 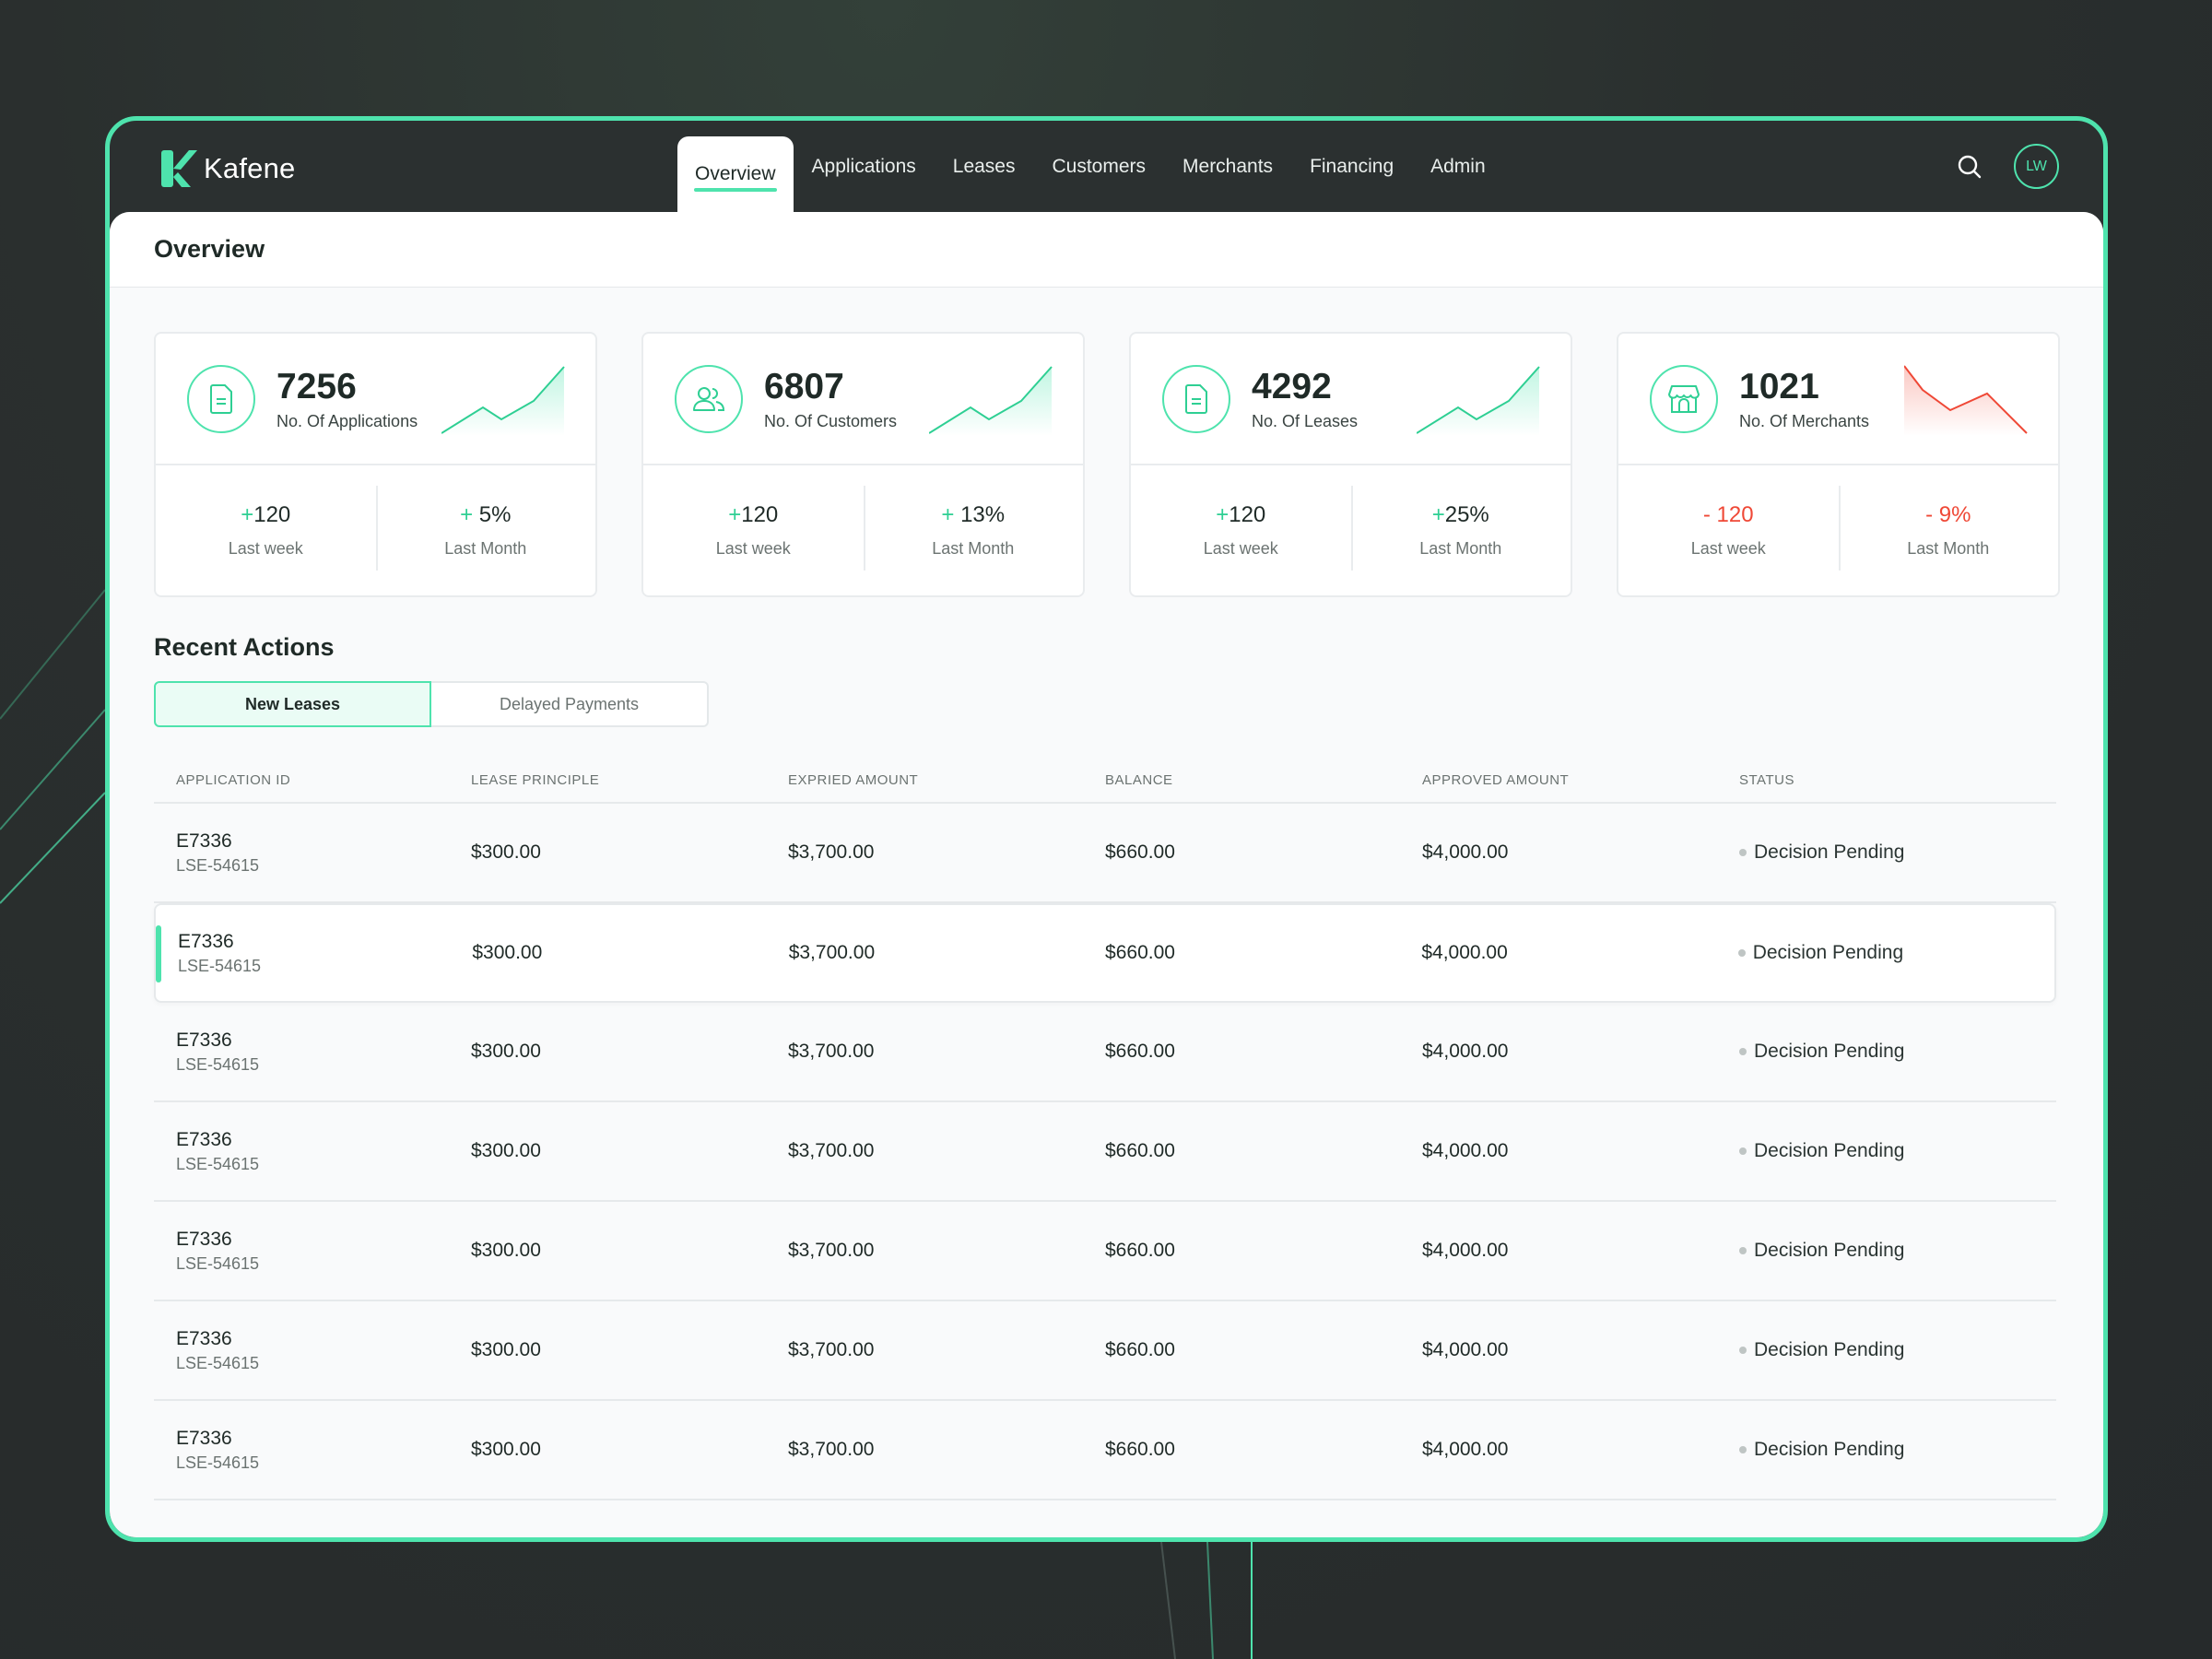 What do you see at coordinates (2036, 166) in the screenshot?
I see `user-avatar: LW` at bounding box center [2036, 166].